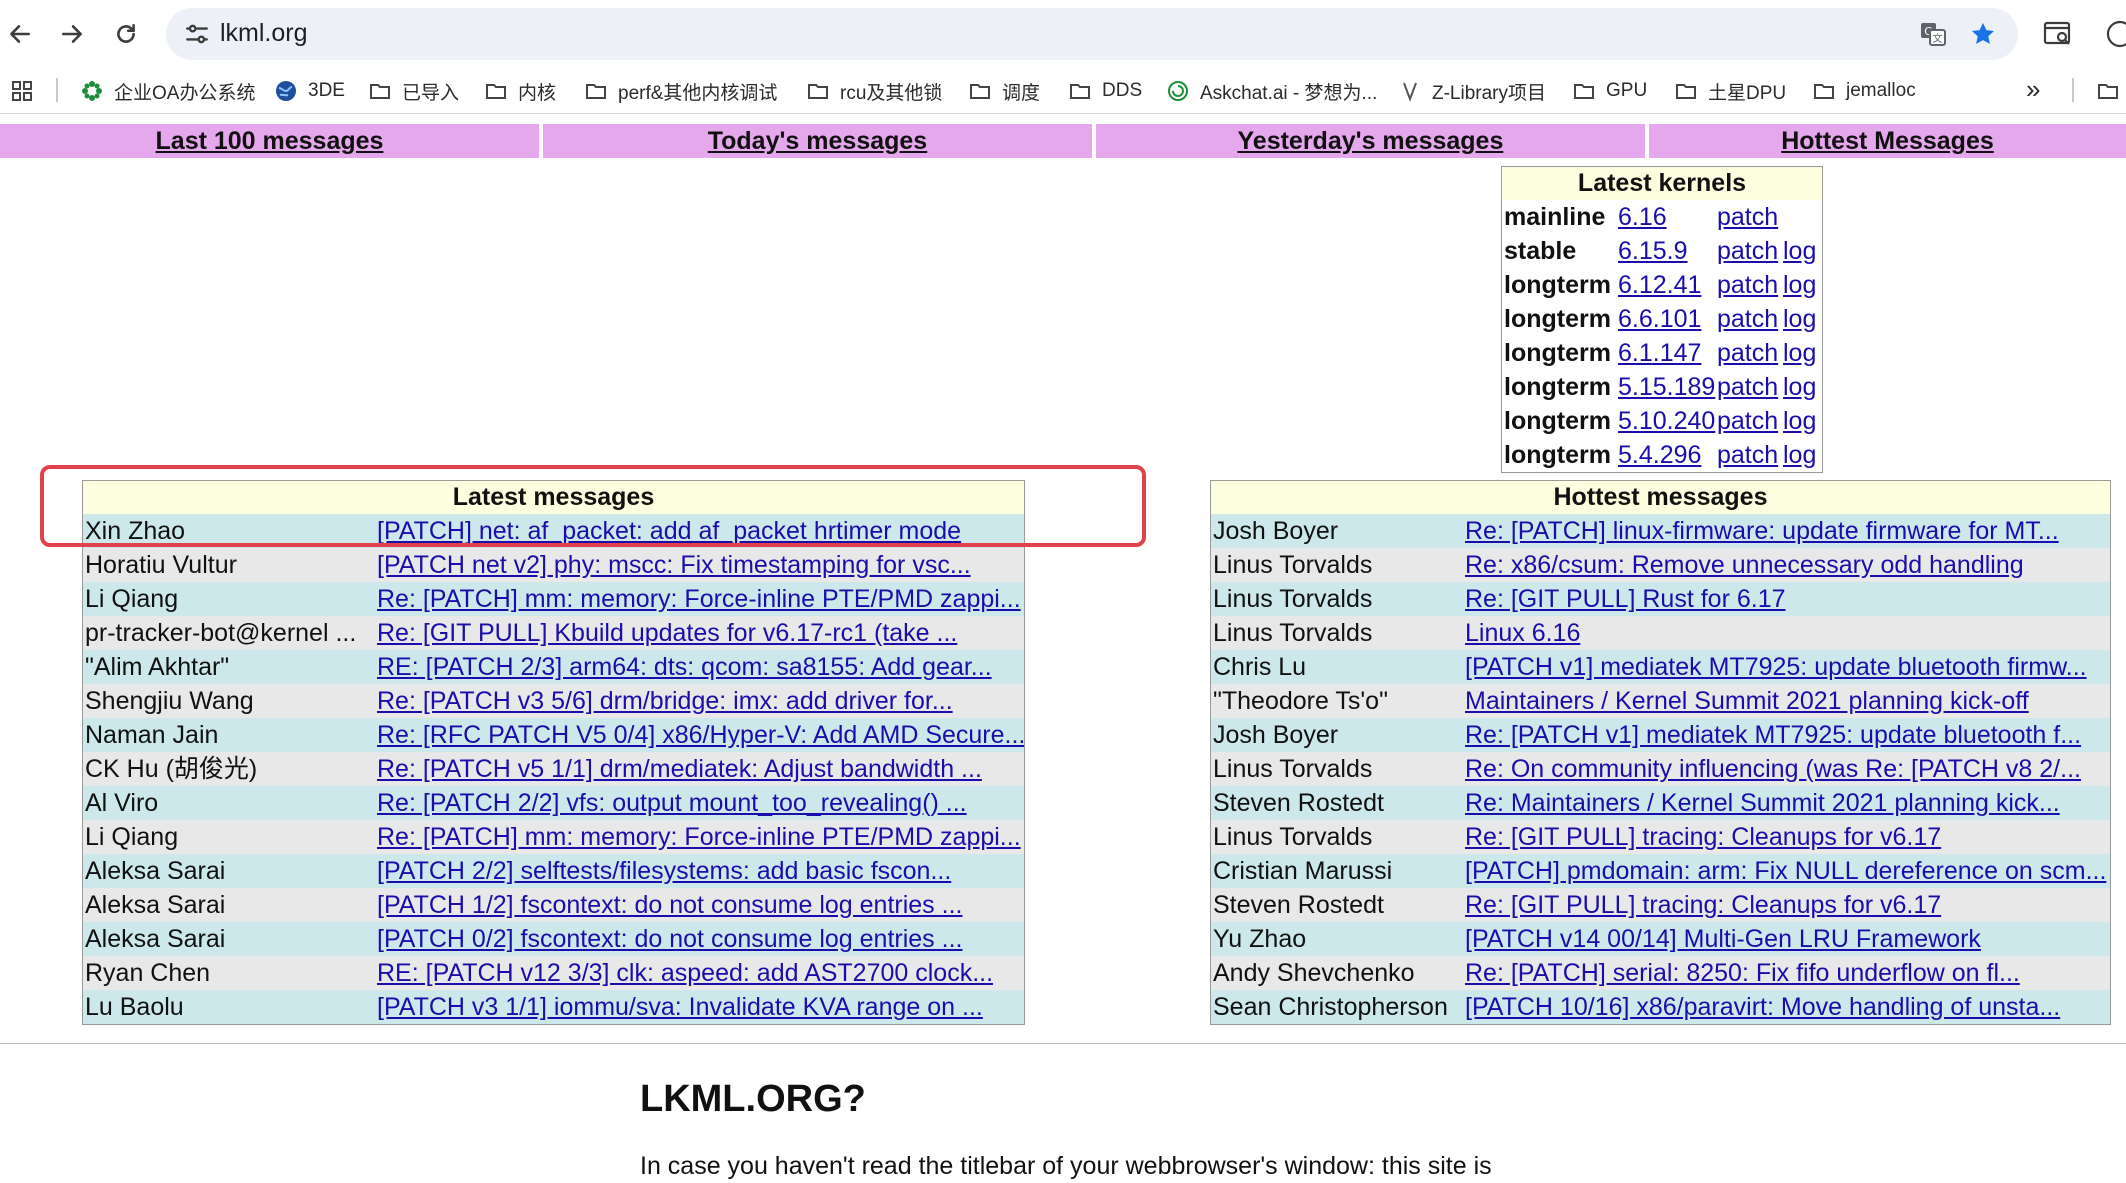  I want to click on bookmark-zlibrary: Z-Library项目, so click(1472, 91).